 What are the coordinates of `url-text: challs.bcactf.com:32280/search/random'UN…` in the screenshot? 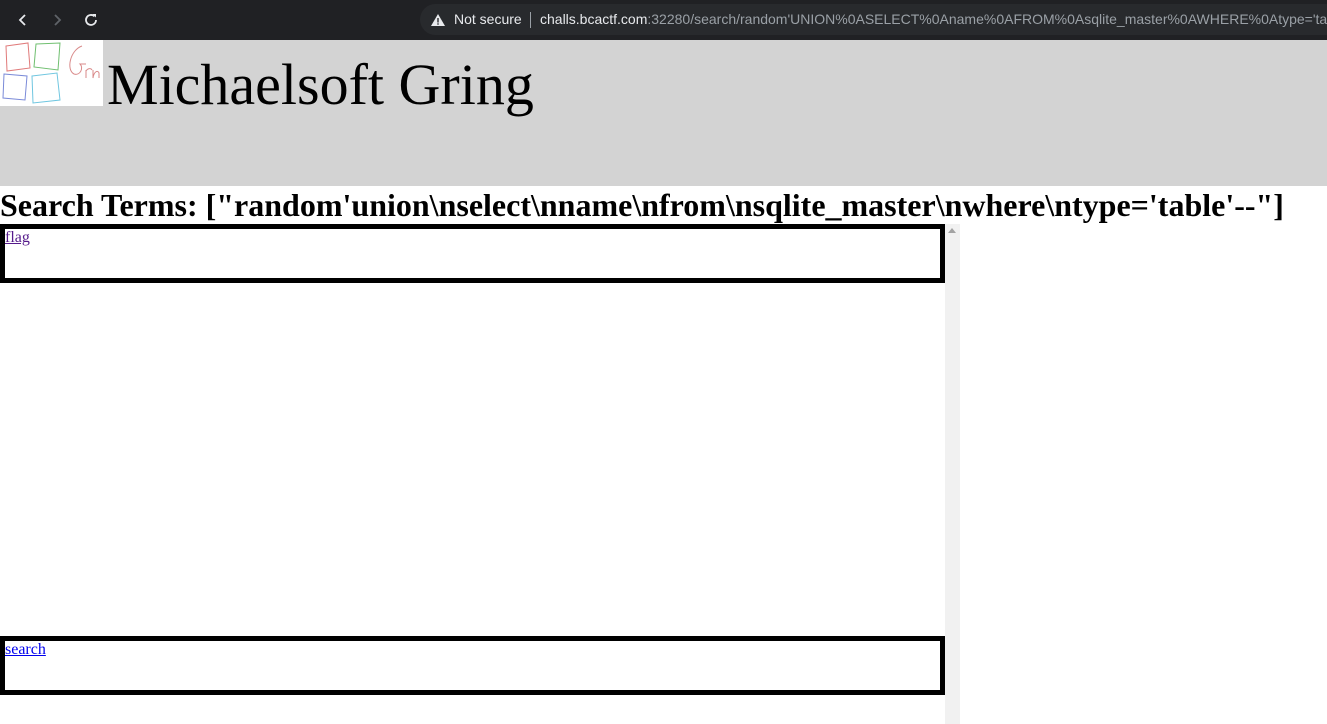 It's located at (933, 19).